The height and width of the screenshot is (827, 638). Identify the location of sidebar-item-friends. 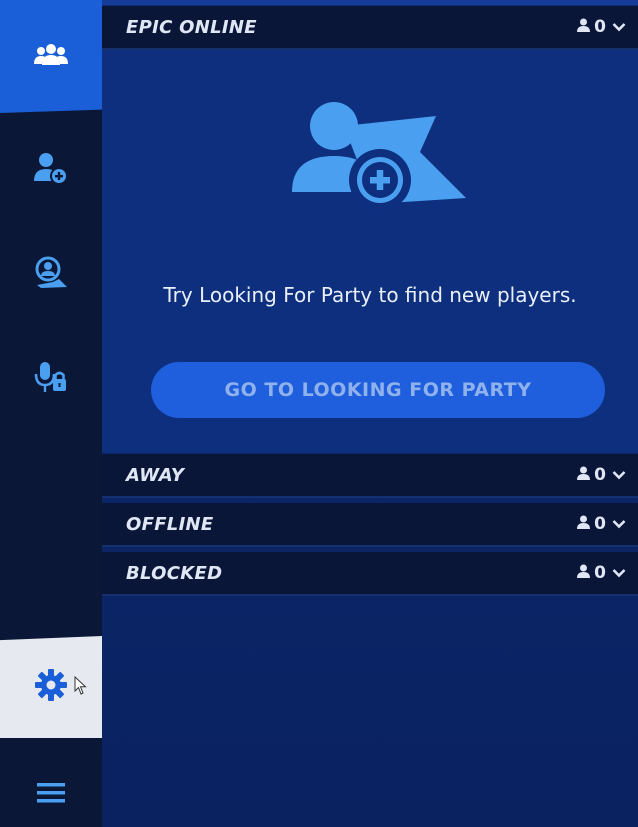
(51, 56).